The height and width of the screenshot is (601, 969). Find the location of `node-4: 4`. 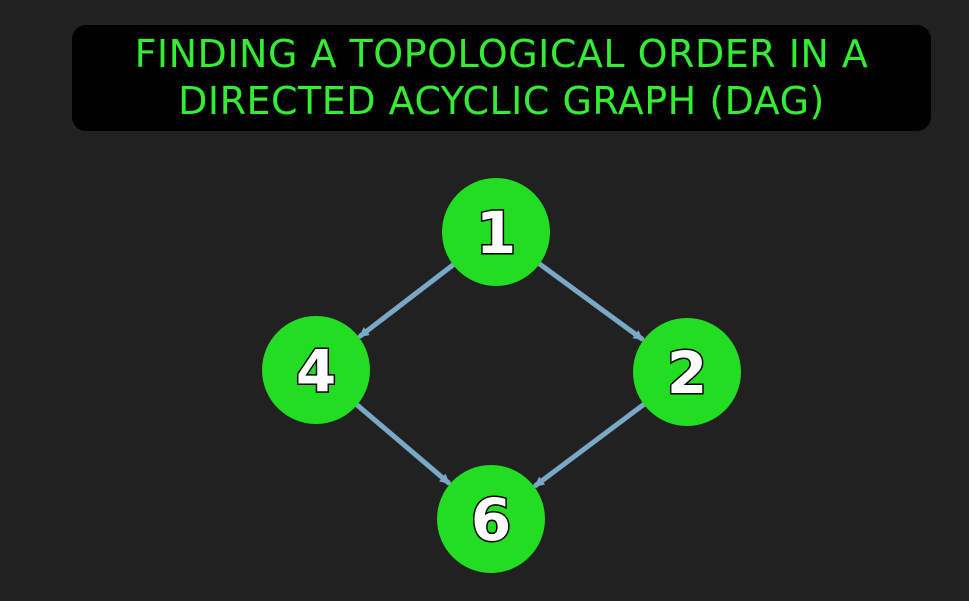

node-4: 4 is located at coordinates (316, 370).